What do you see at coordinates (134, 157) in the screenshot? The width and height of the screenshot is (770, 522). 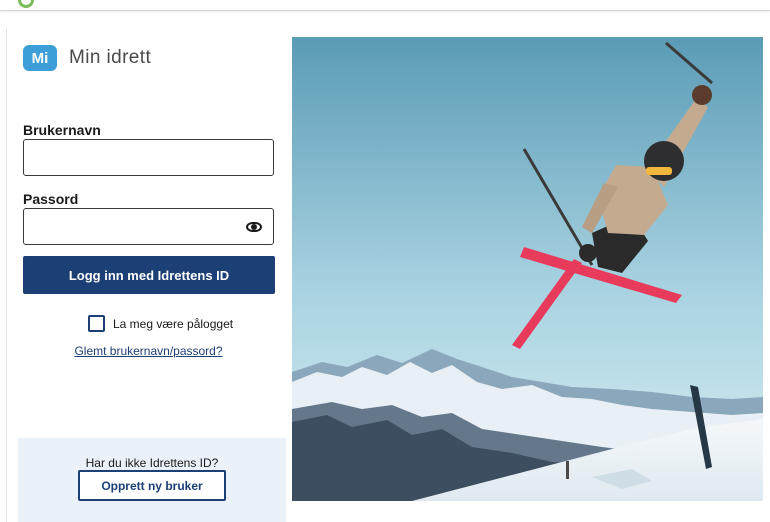 I see `username-input` at bounding box center [134, 157].